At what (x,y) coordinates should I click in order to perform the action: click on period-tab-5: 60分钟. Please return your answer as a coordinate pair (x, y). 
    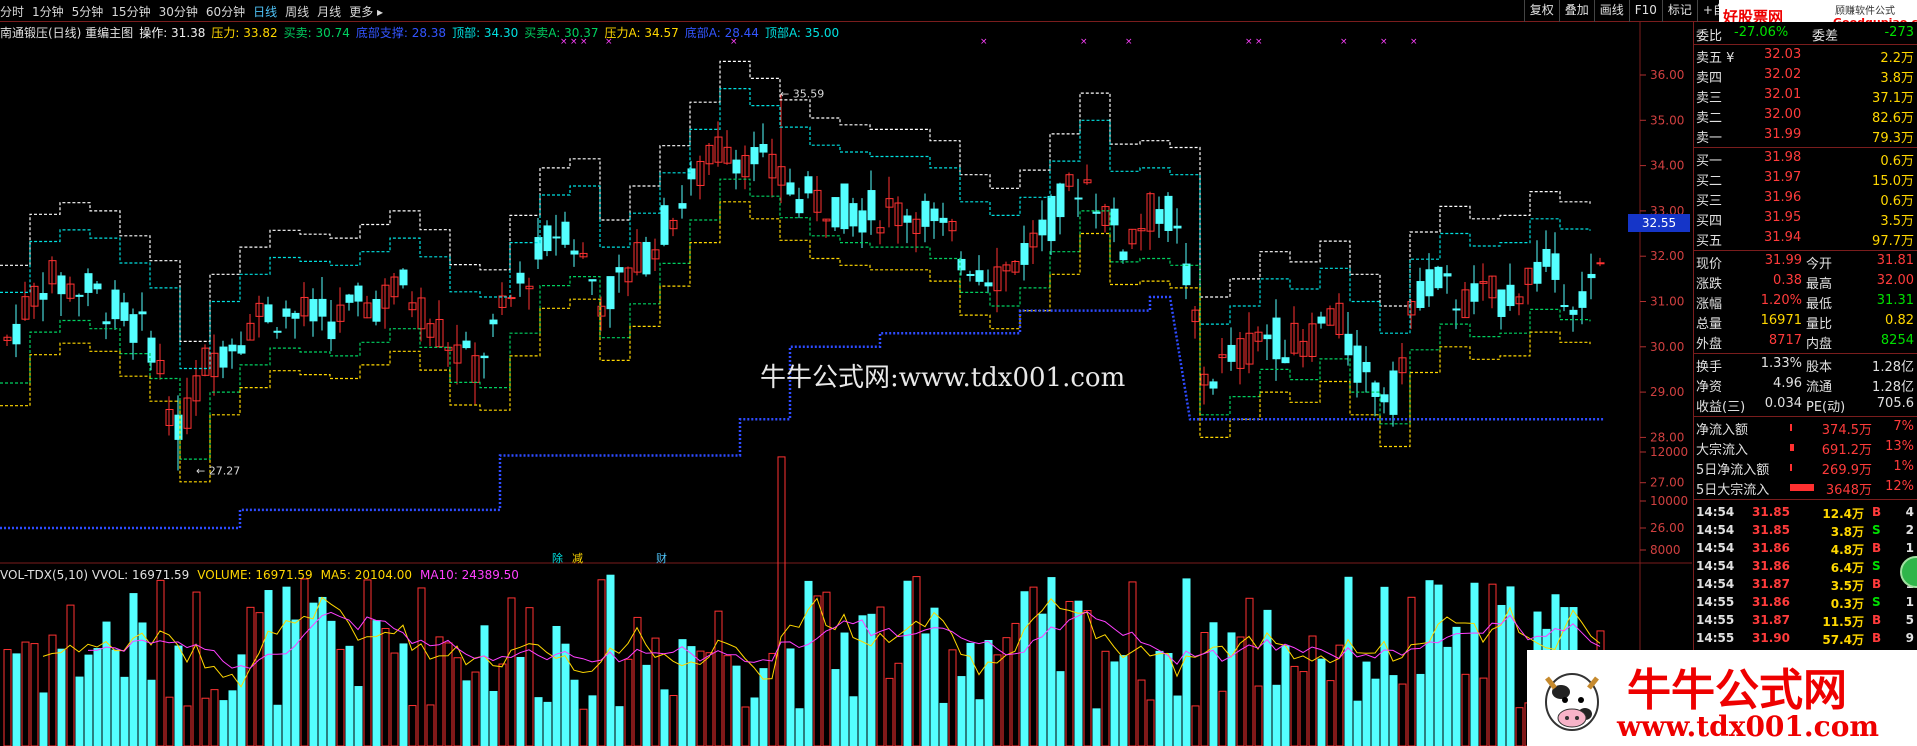
    Looking at the image, I should click on (225, 12).